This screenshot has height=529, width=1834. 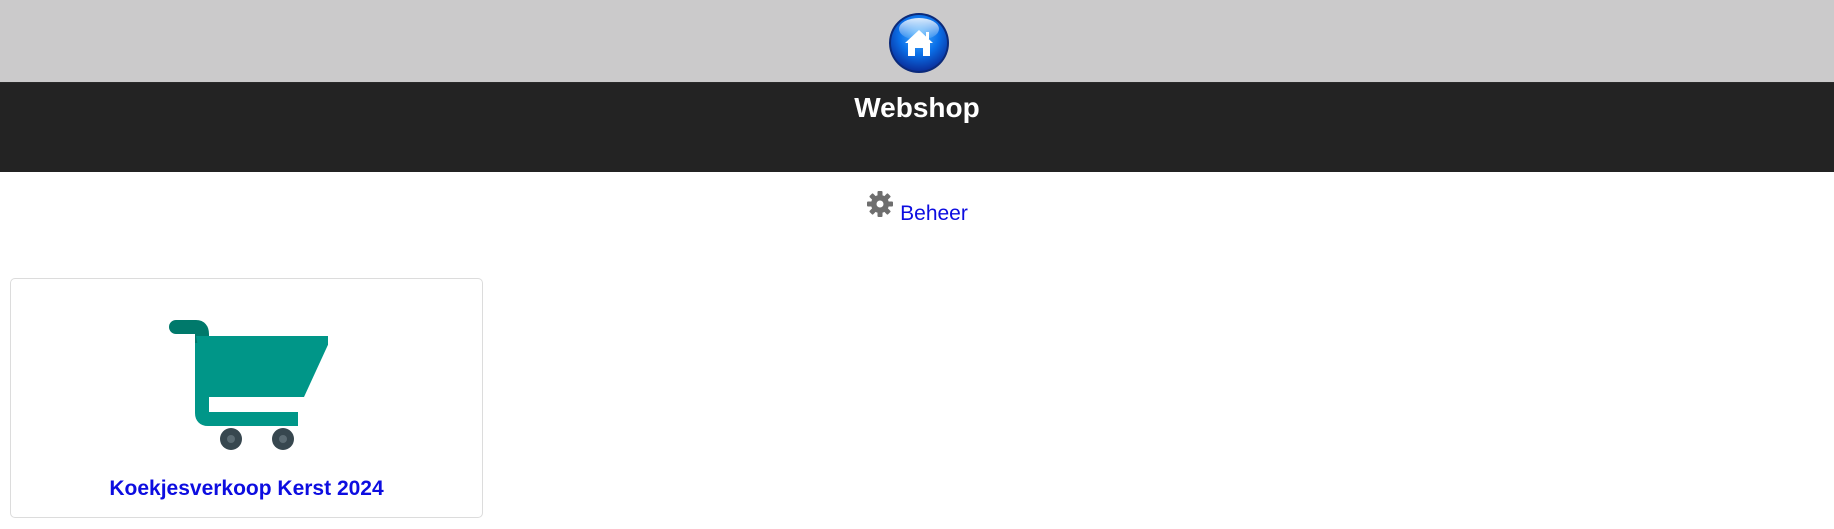 I want to click on home-icon, so click(x=919, y=43).